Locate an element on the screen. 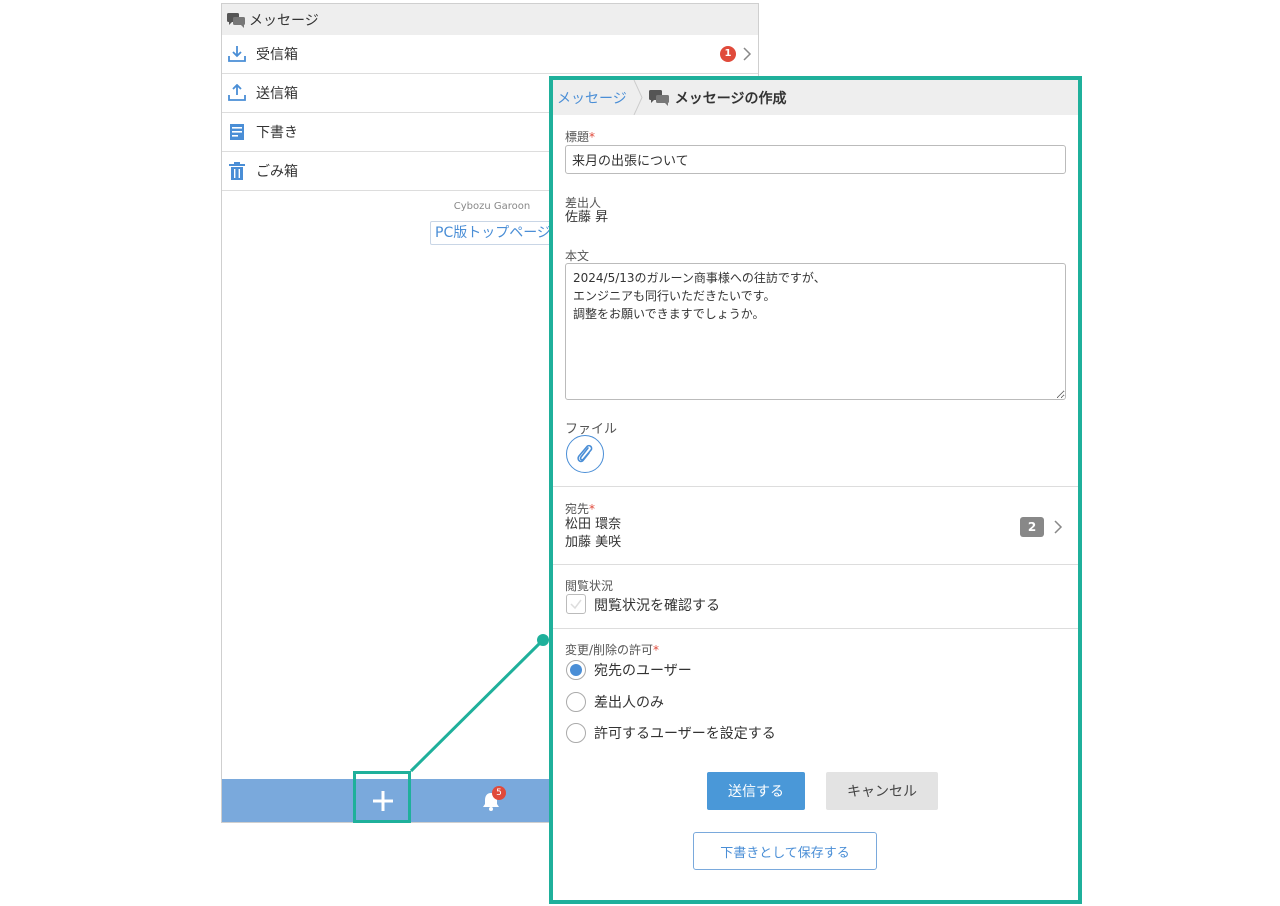  unread-badge: 1 is located at coordinates (728, 54).